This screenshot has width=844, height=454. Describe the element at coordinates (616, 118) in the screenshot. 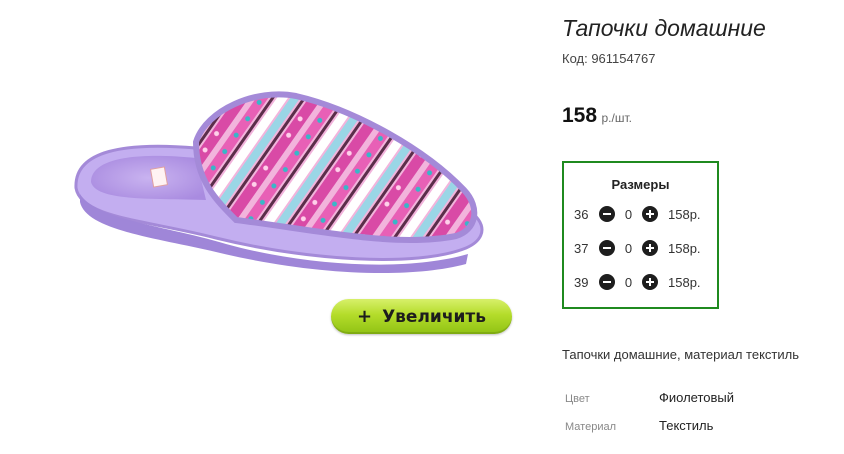

I see `price-unit: р./шт.` at that location.